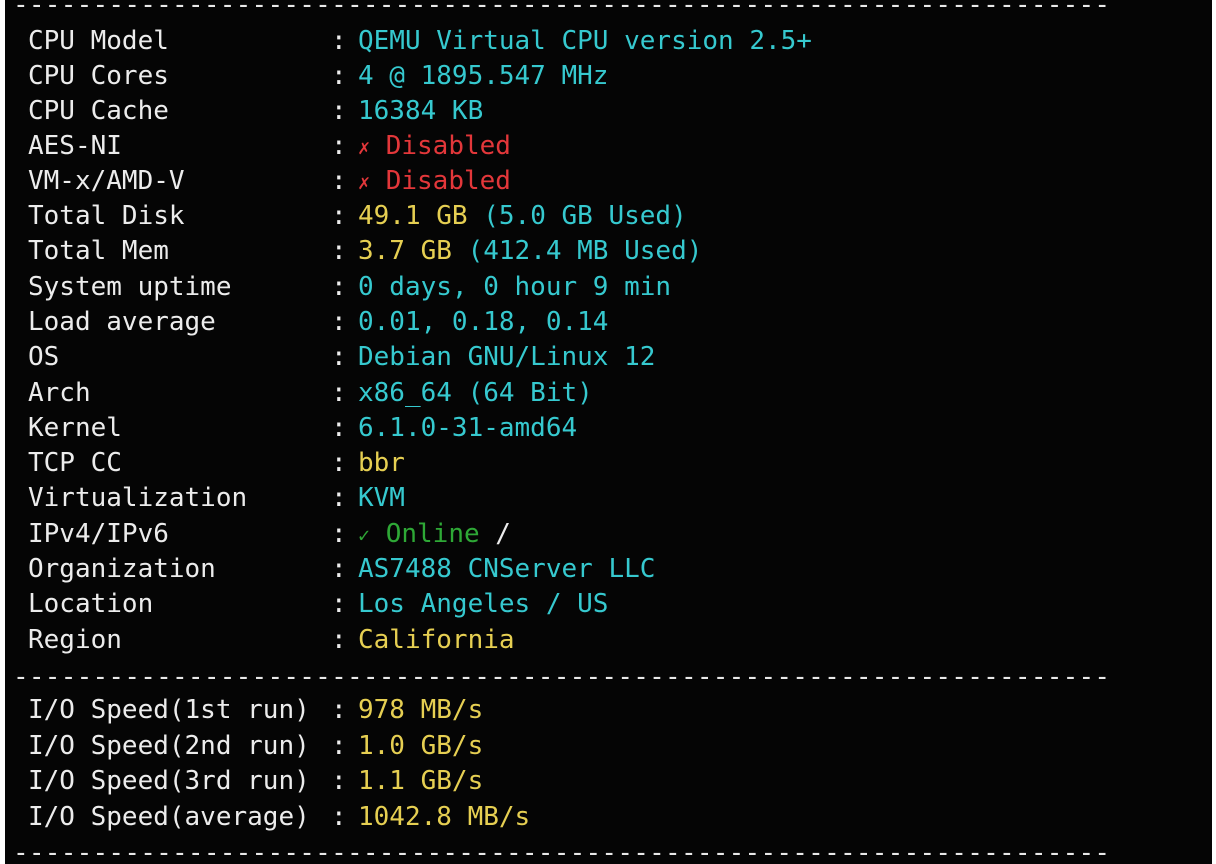 Image resolution: width=1216 pixels, height=864 pixels. I want to click on row-value: Online, so click(432, 534).